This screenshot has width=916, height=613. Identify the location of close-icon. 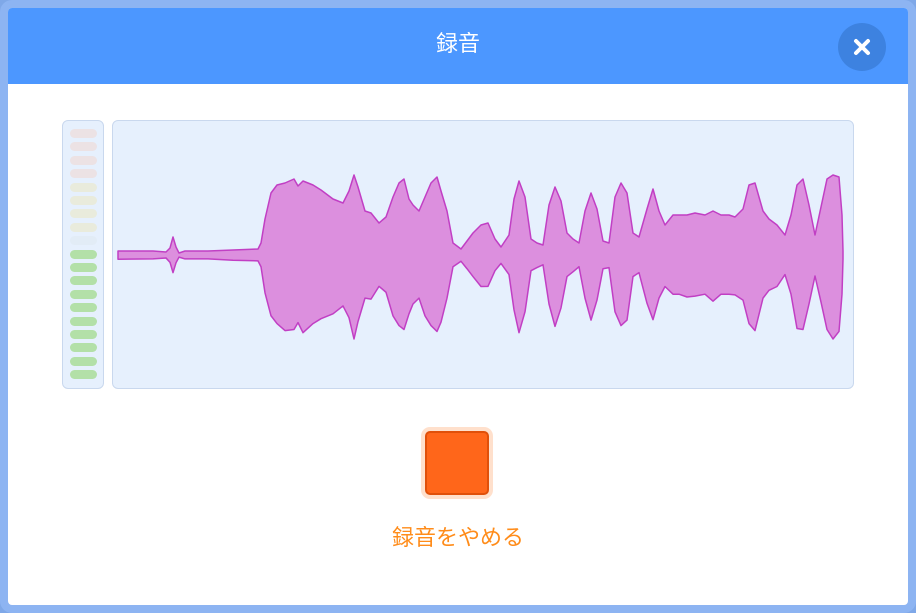
(862, 47).